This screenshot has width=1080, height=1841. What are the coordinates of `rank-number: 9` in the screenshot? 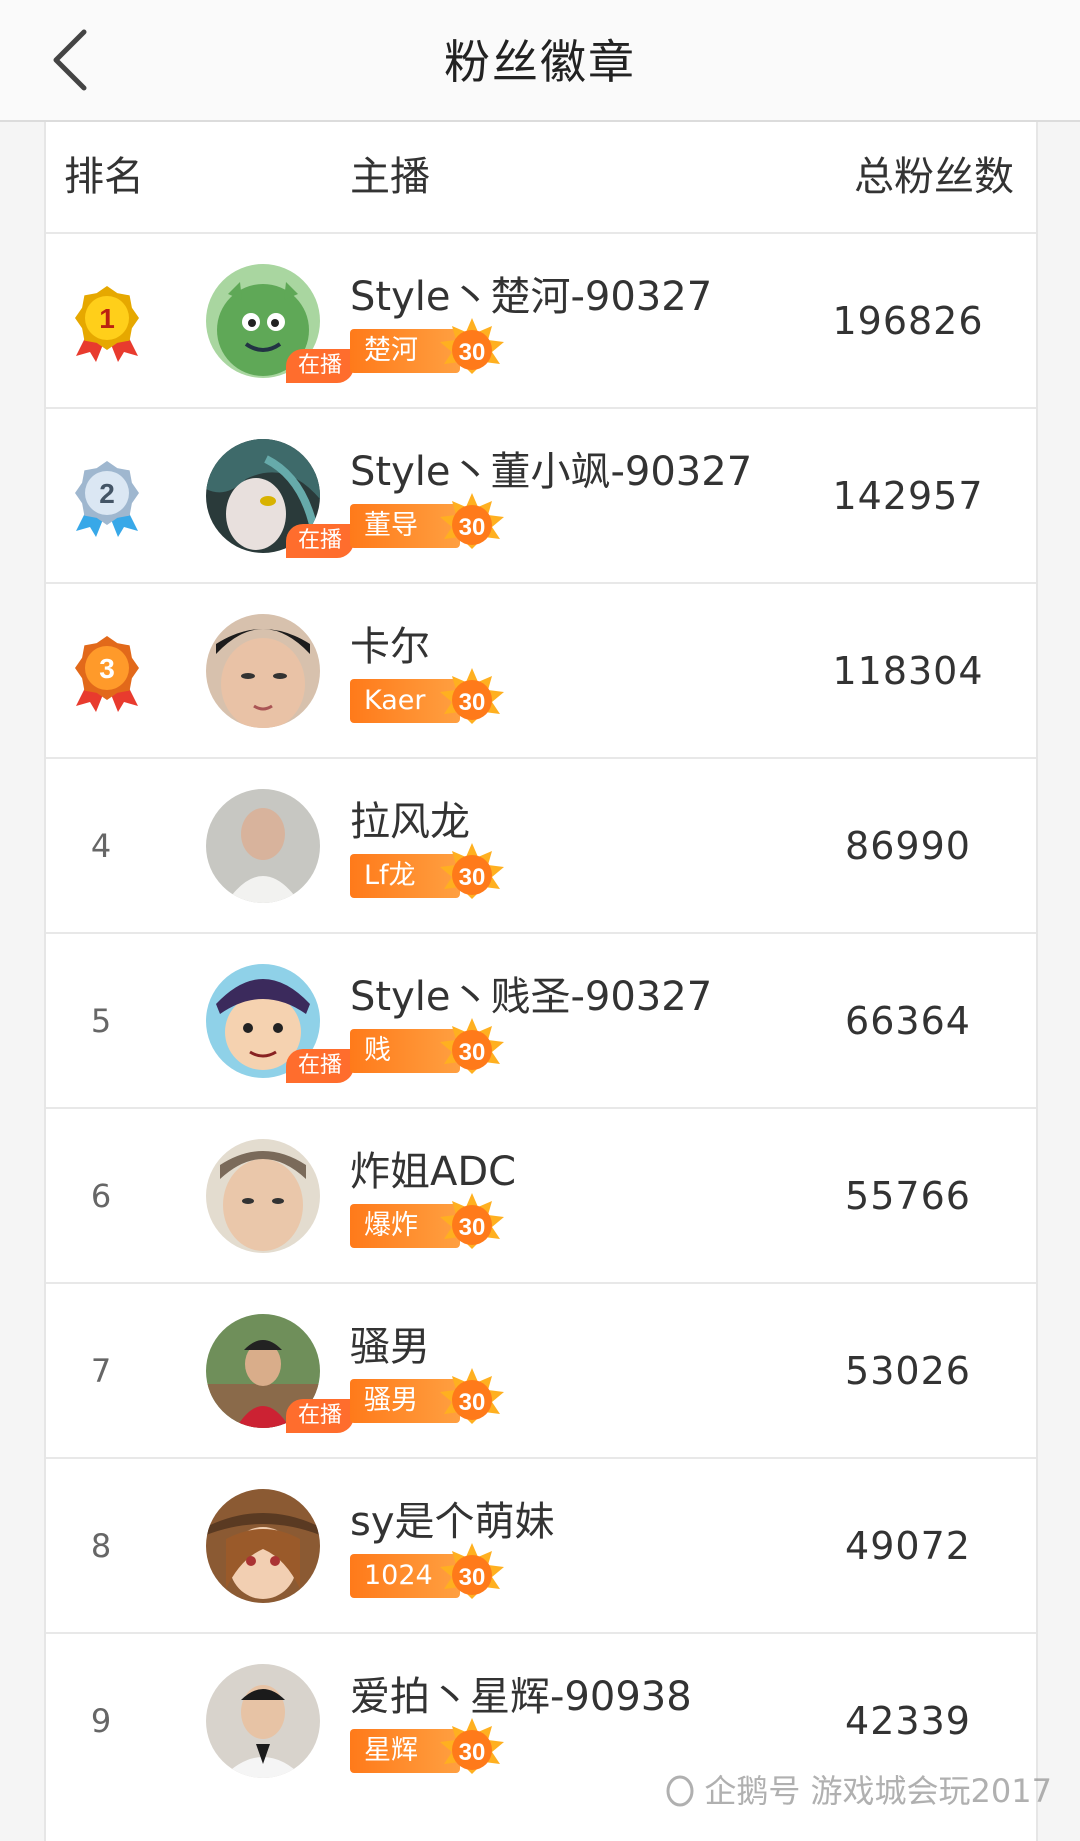 It's located at (101, 1721).